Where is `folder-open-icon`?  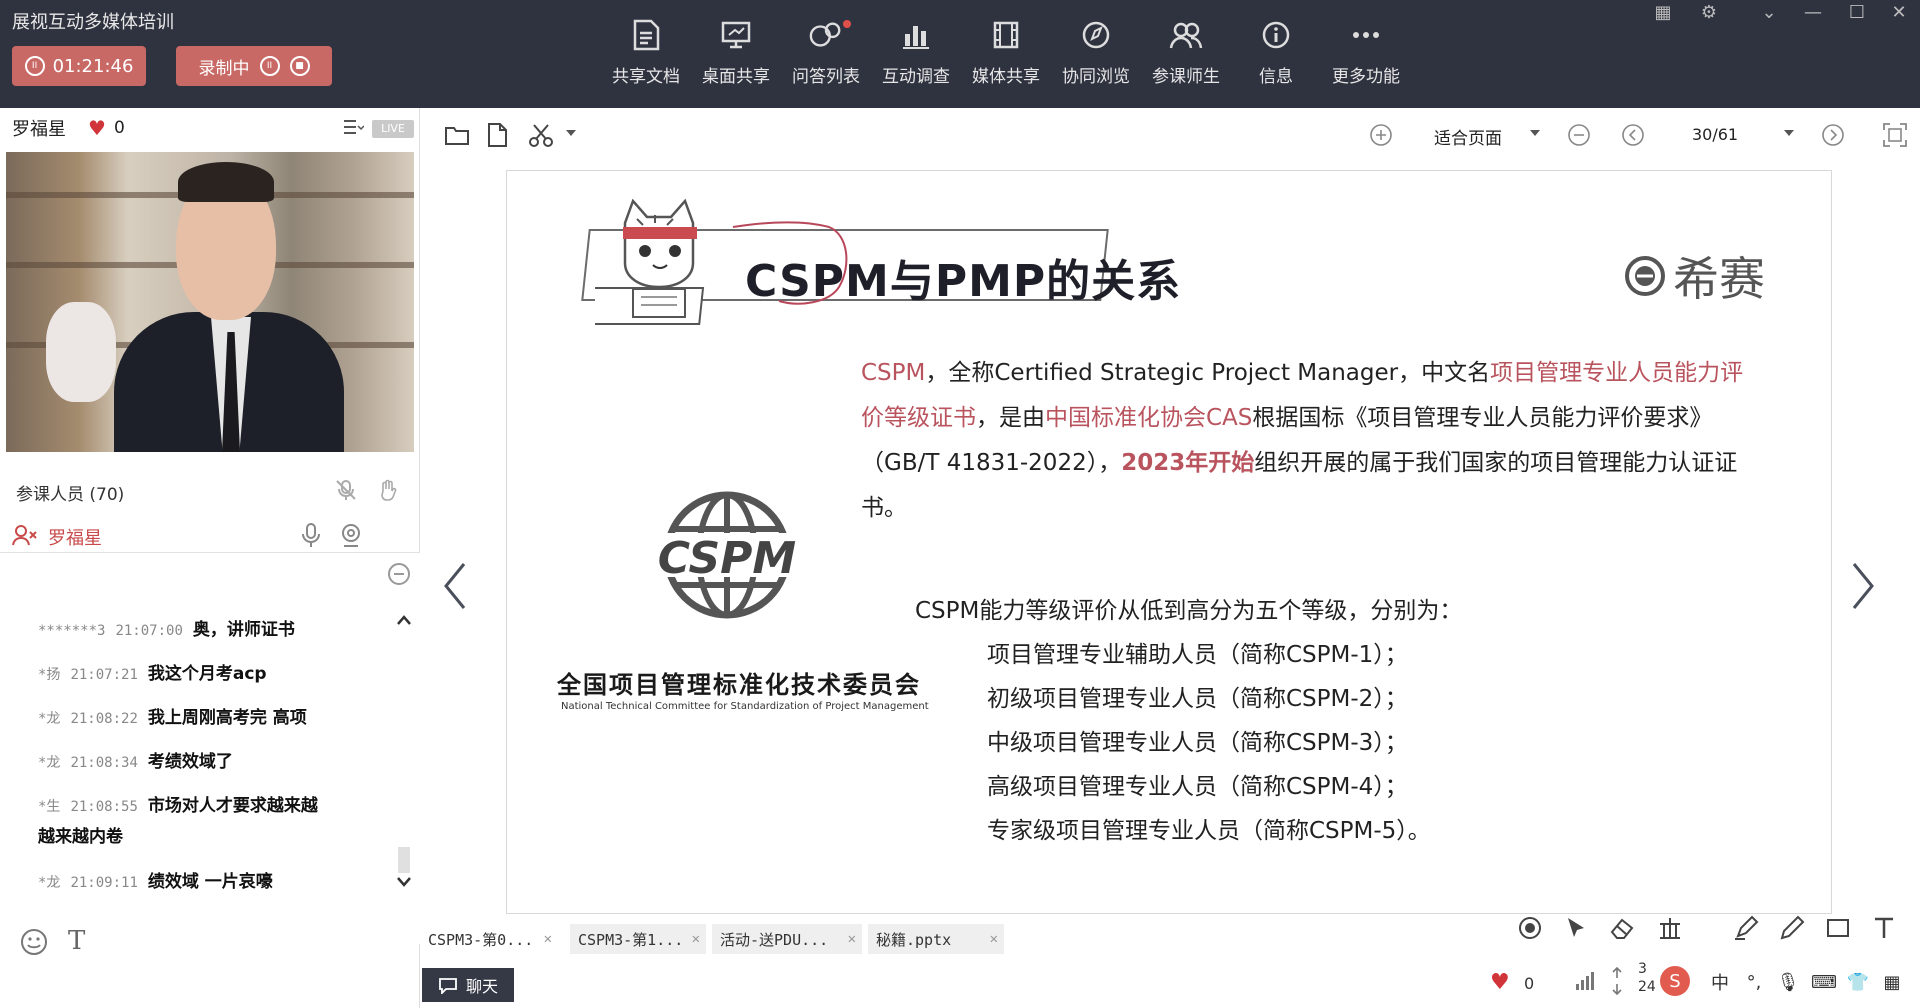
folder-open-icon is located at coordinates (457, 135).